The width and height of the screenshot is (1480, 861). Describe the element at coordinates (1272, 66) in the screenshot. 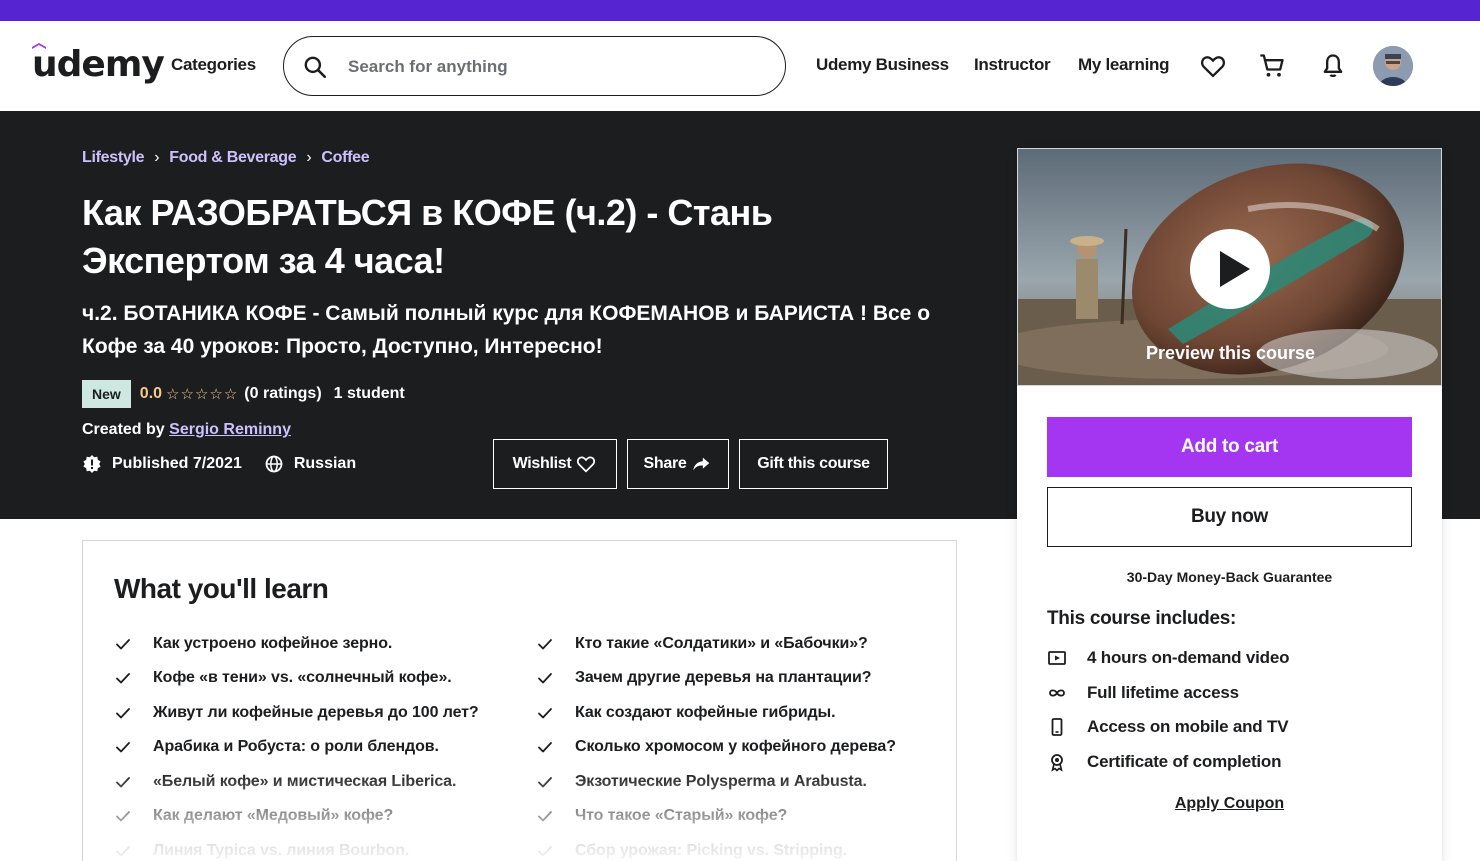

I see `cart-icon` at that location.